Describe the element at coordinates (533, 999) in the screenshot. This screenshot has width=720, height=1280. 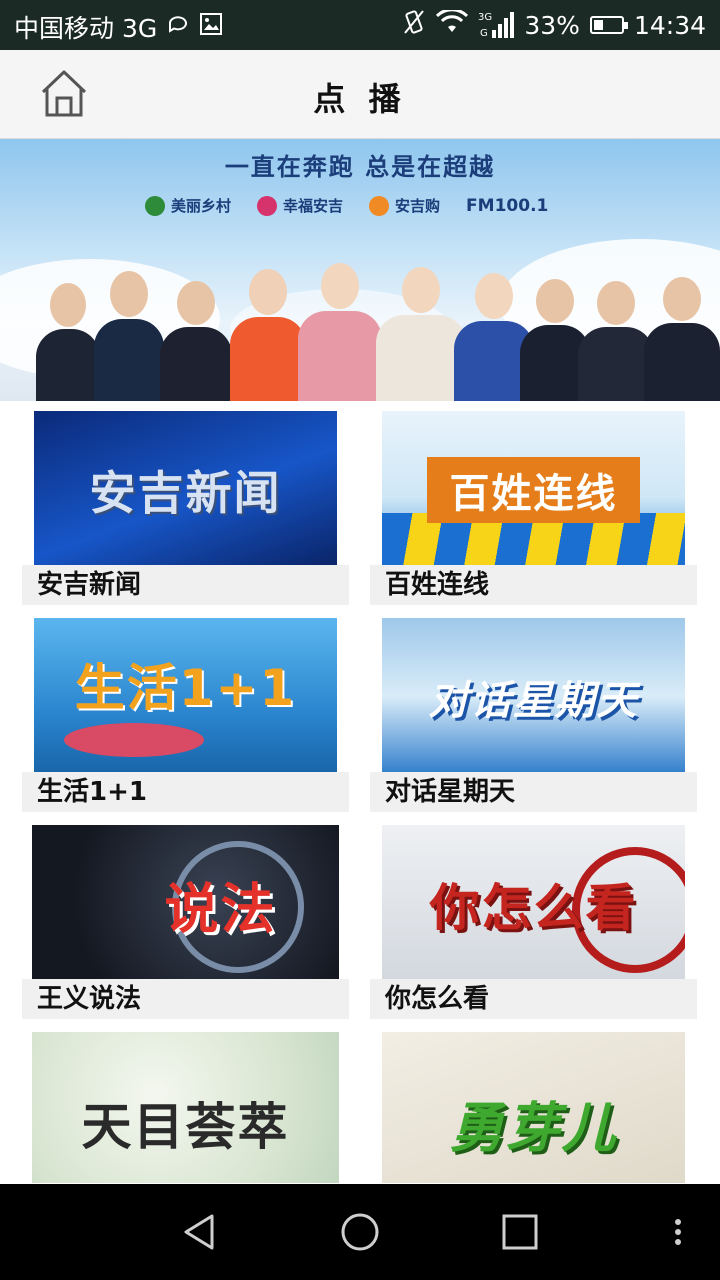
I see `program-title: 你怎么看` at that location.